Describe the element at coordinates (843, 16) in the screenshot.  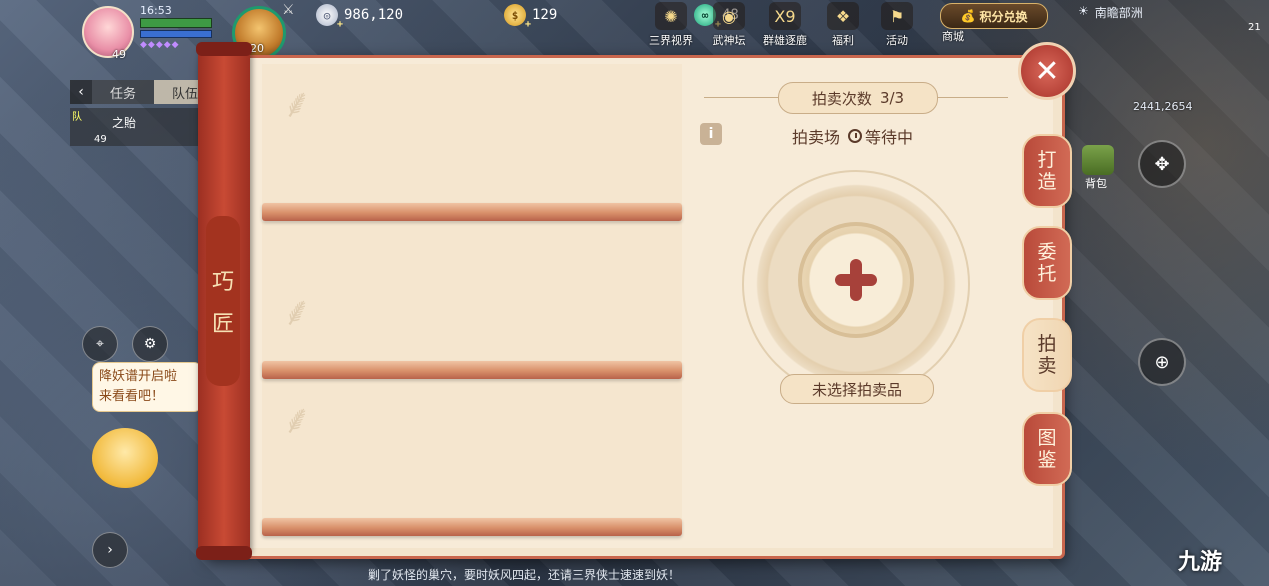
I see `gift-icon: ❖` at that location.